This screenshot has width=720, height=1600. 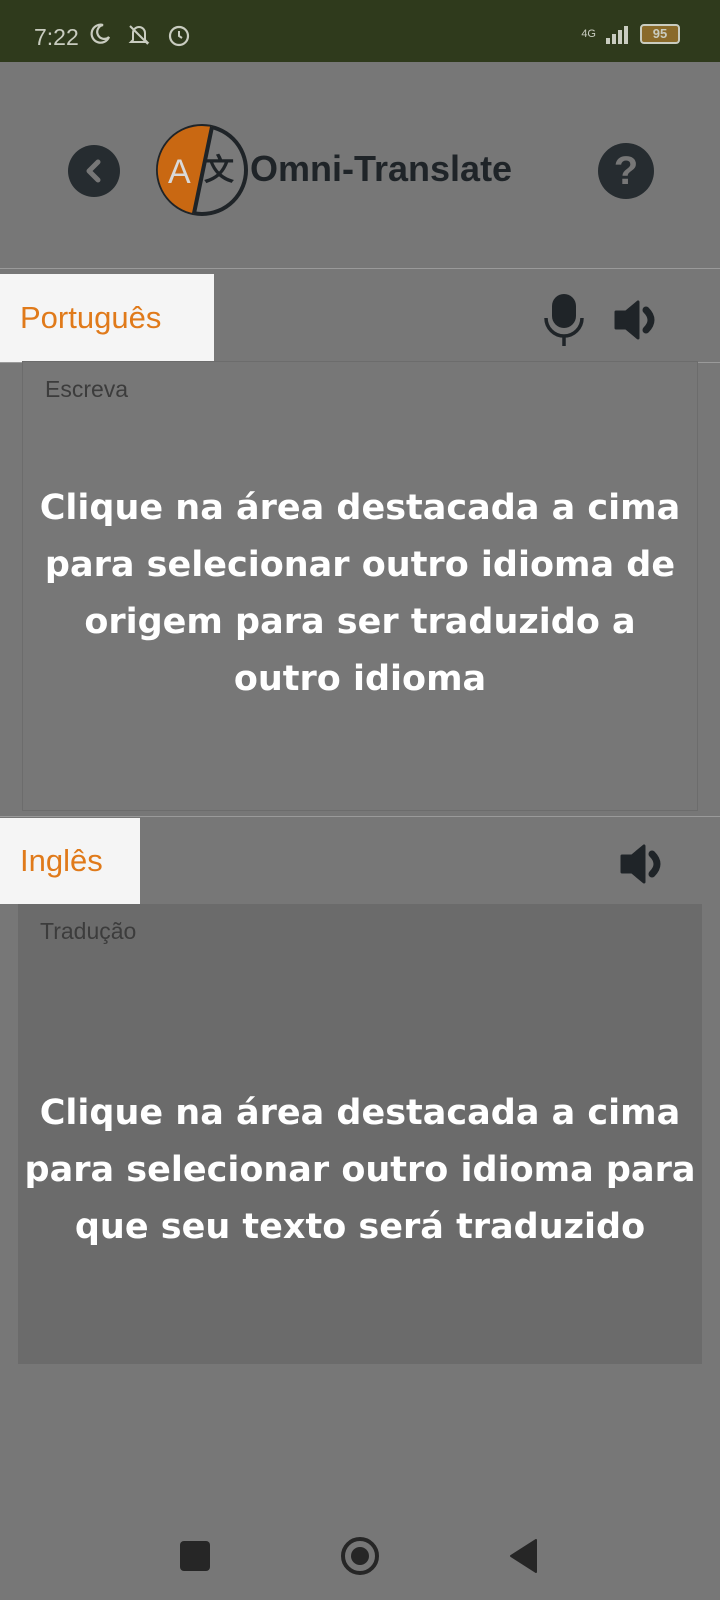 I want to click on moon-icon, so click(x=100, y=33).